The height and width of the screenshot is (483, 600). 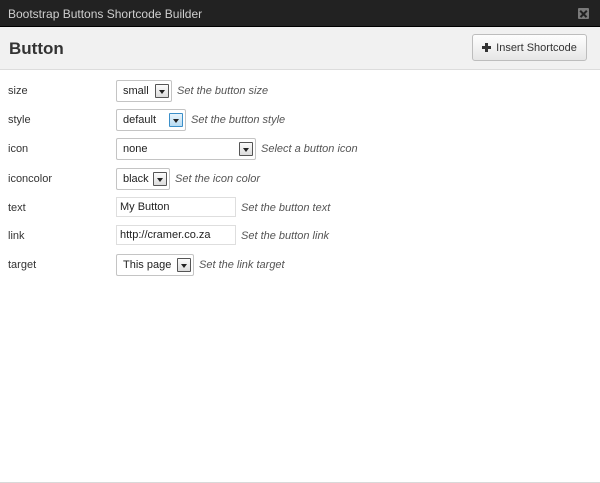 I want to click on insert-shortcode-button: Insert Shortcode, so click(x=529, y=47).